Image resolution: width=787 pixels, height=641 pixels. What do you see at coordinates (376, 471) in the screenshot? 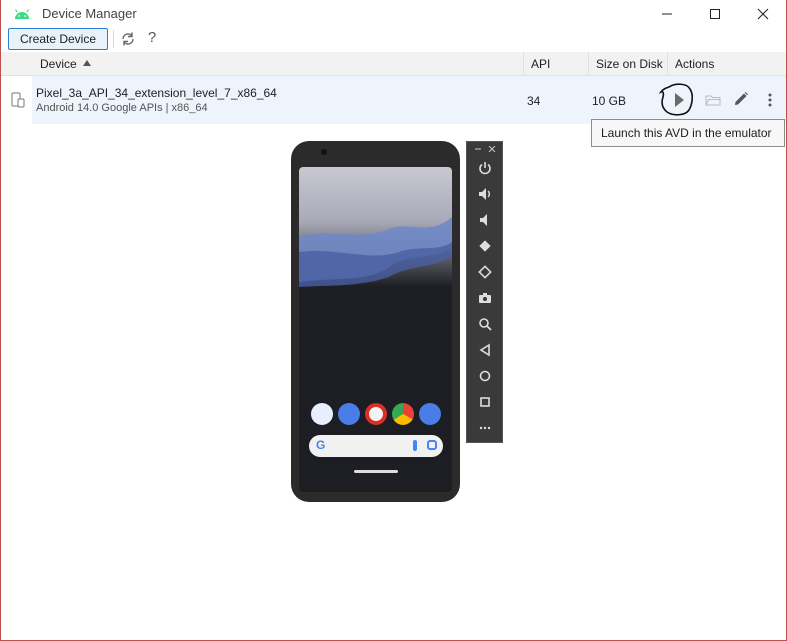
I see `home-gesture-bar` at bounding box center [376, 471].